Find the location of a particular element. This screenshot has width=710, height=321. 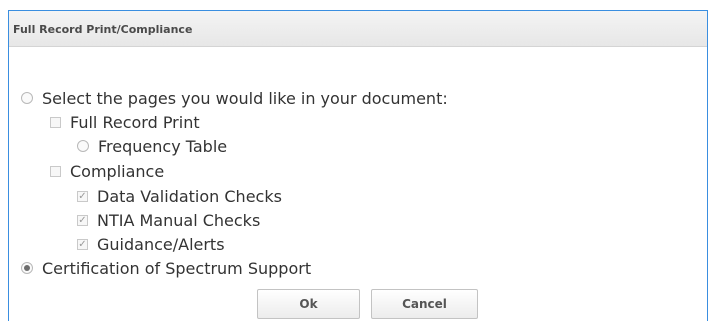

ntia-manual-checks-checkbox: ✓ is located at coordinates (82, 220).